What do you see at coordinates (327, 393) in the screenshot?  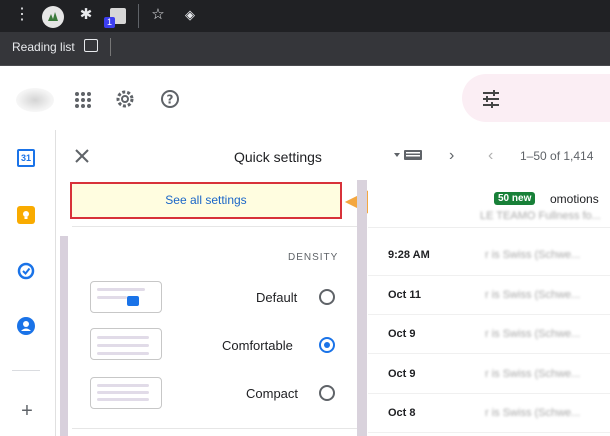 I see `density-compact-radio` at bounding box center [327, 393].